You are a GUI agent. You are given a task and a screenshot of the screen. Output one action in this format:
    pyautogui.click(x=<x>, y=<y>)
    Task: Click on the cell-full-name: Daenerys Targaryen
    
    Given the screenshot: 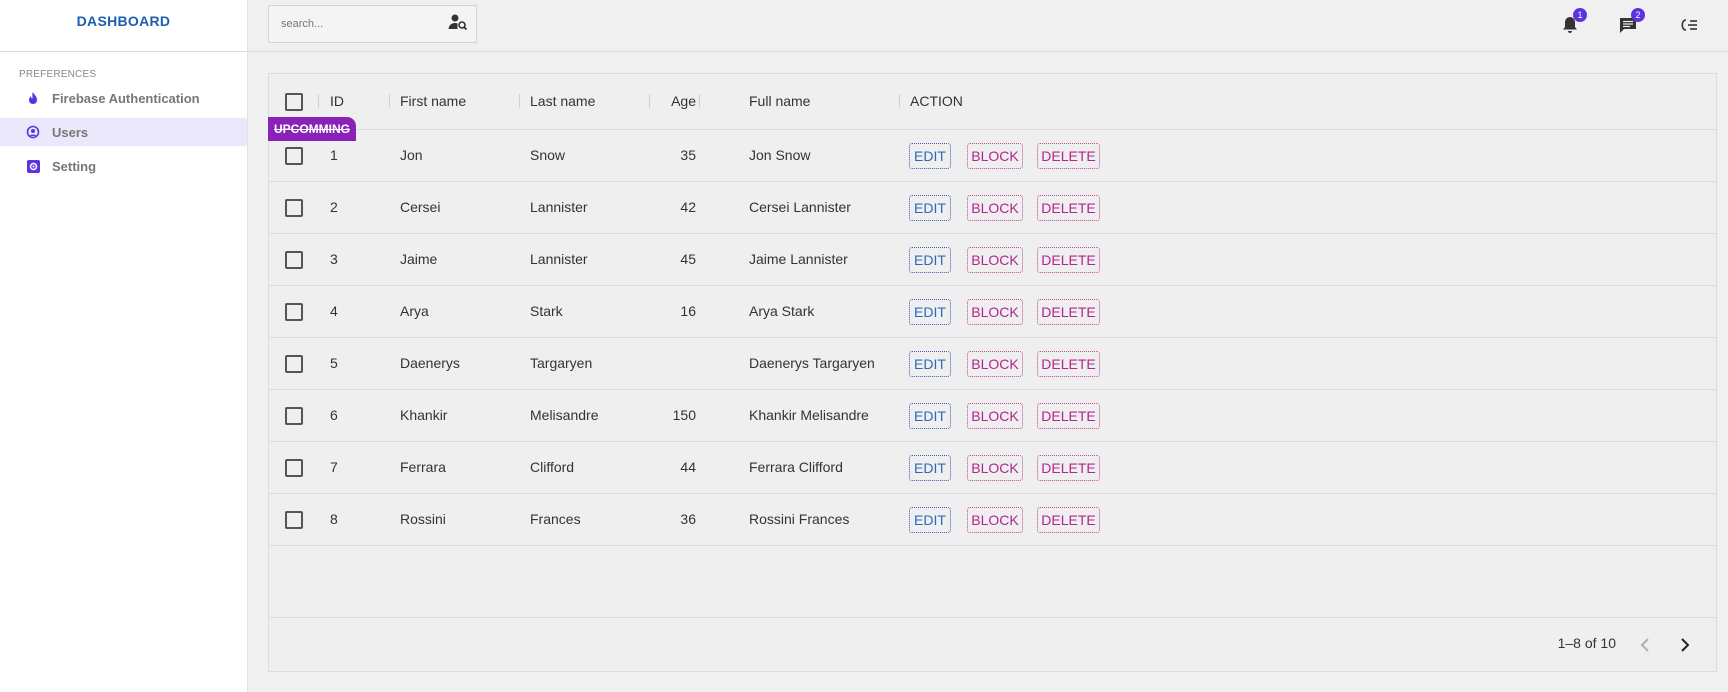 What is the action you would take?
    pyautogui.click(x=812, y=363)
    